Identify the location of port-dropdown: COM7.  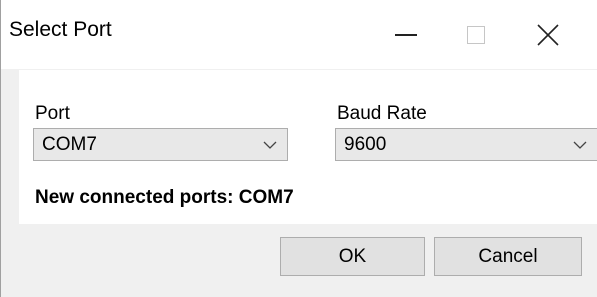
(160, 144).